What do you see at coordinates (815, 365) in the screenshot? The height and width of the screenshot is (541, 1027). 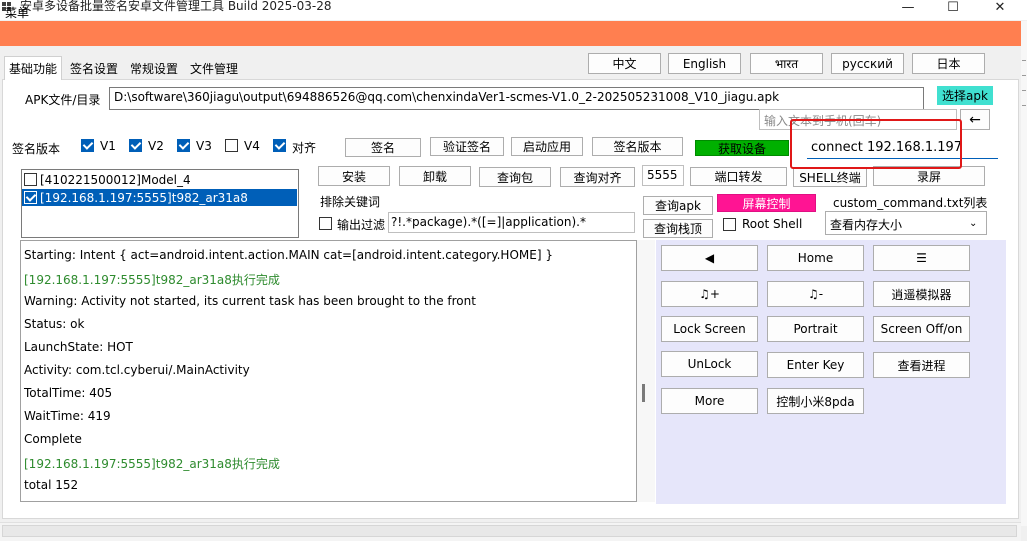 I see `enter-key-button: Enter Key` at bounding box center [815, 365].